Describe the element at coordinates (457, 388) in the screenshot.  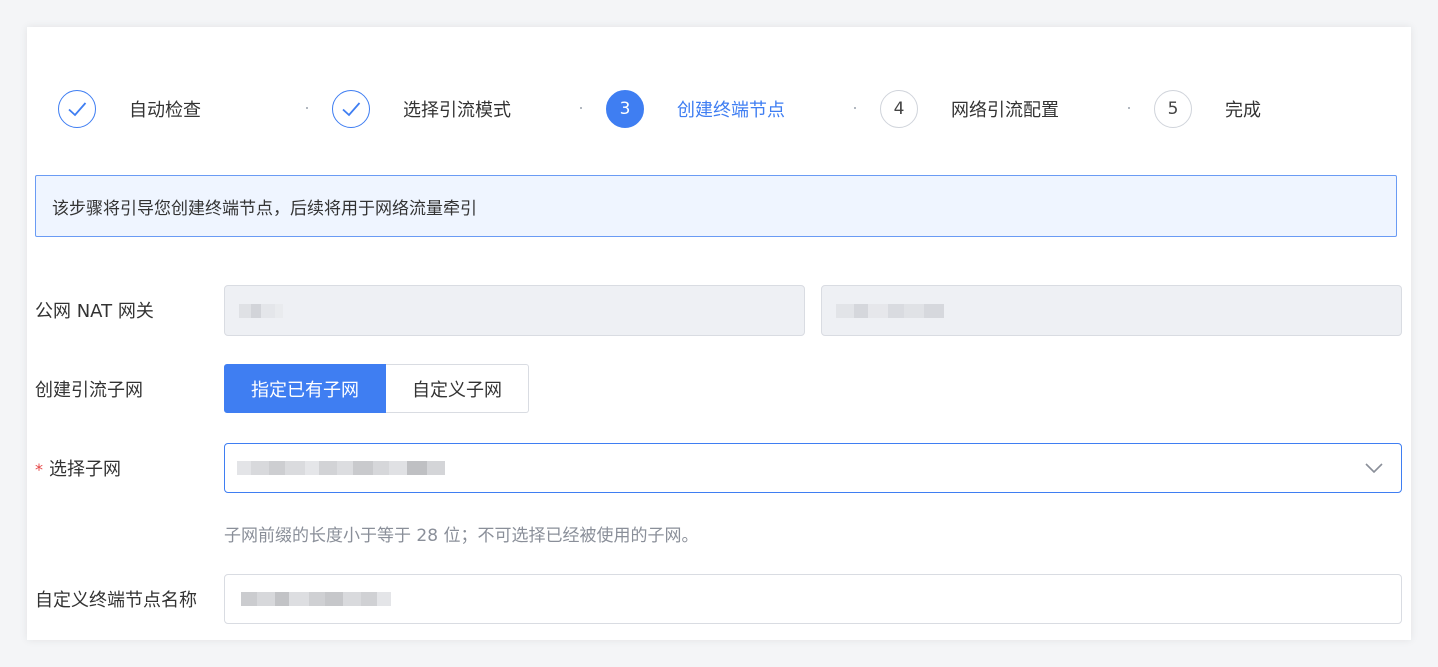
I see `custom-subnet-button: 自定义子网` at that location.